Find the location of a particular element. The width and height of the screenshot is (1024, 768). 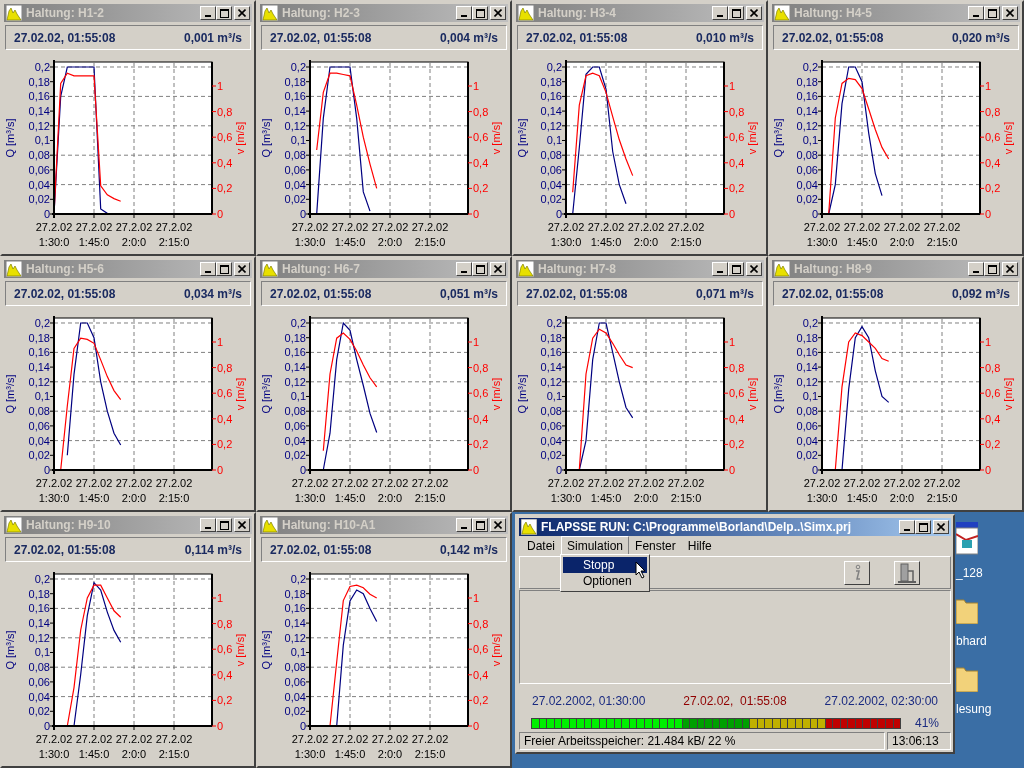

y-tick-label: 0,14 is located at coordinates (39, 111).